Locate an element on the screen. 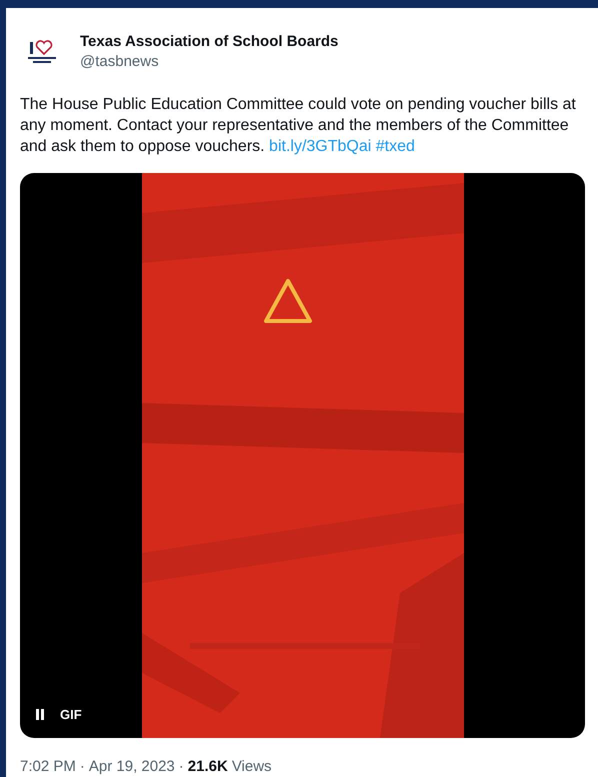 The width and height of the screenshot is (598, 777). pause-icon is located at coordinates (40, 714).